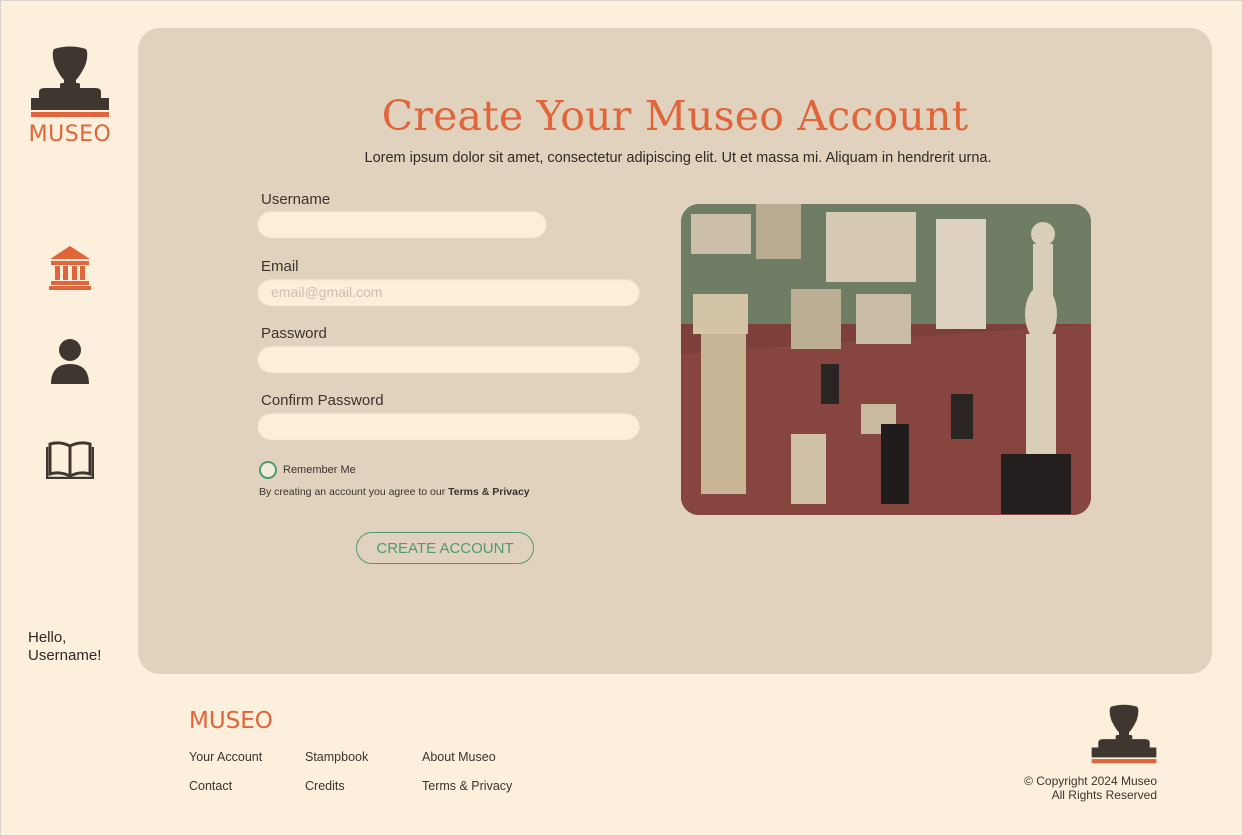  What do you see at coordinates (210, 786) in the screenshot?
I see `footer-link-contact: Contact` at bounding box center [210, 786].